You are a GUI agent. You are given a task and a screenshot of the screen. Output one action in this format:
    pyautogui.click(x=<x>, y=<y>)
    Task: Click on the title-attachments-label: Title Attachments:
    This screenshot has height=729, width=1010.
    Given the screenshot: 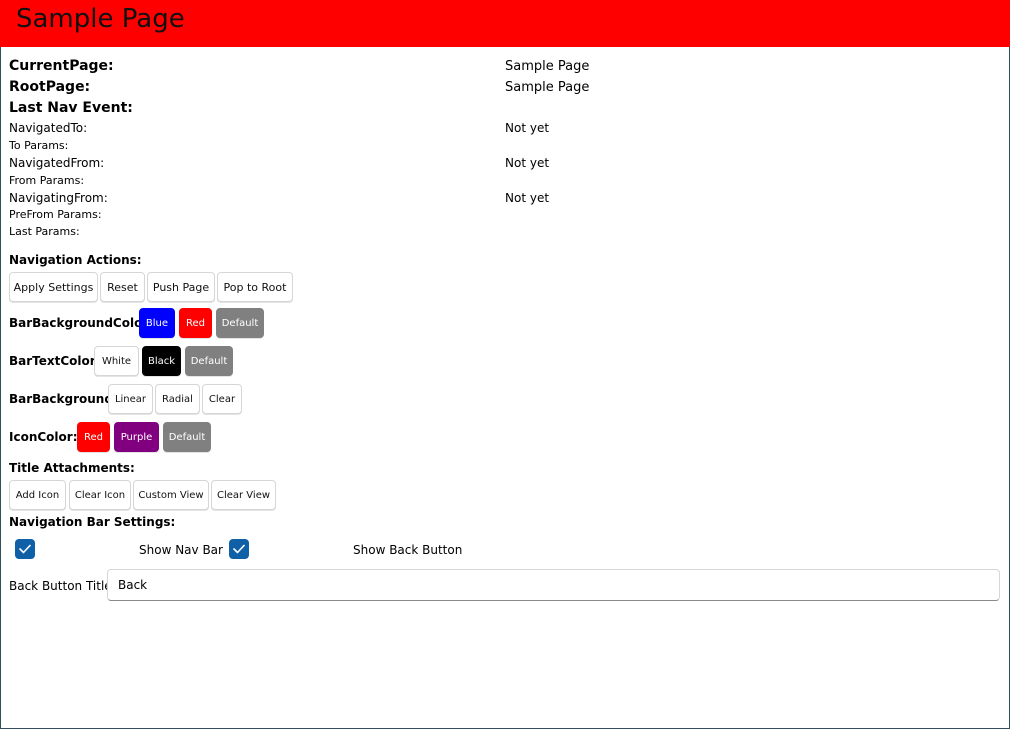 What is the action you would take?
    pyautogui.click(x=72, y=468)
    